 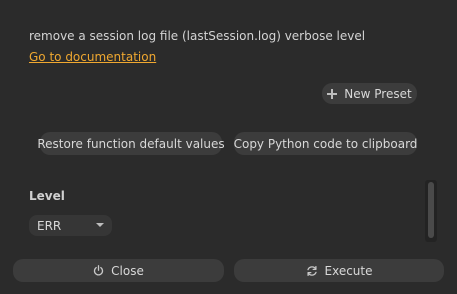 I want to click on execute-label: Execute, so click(x=348, y=270).